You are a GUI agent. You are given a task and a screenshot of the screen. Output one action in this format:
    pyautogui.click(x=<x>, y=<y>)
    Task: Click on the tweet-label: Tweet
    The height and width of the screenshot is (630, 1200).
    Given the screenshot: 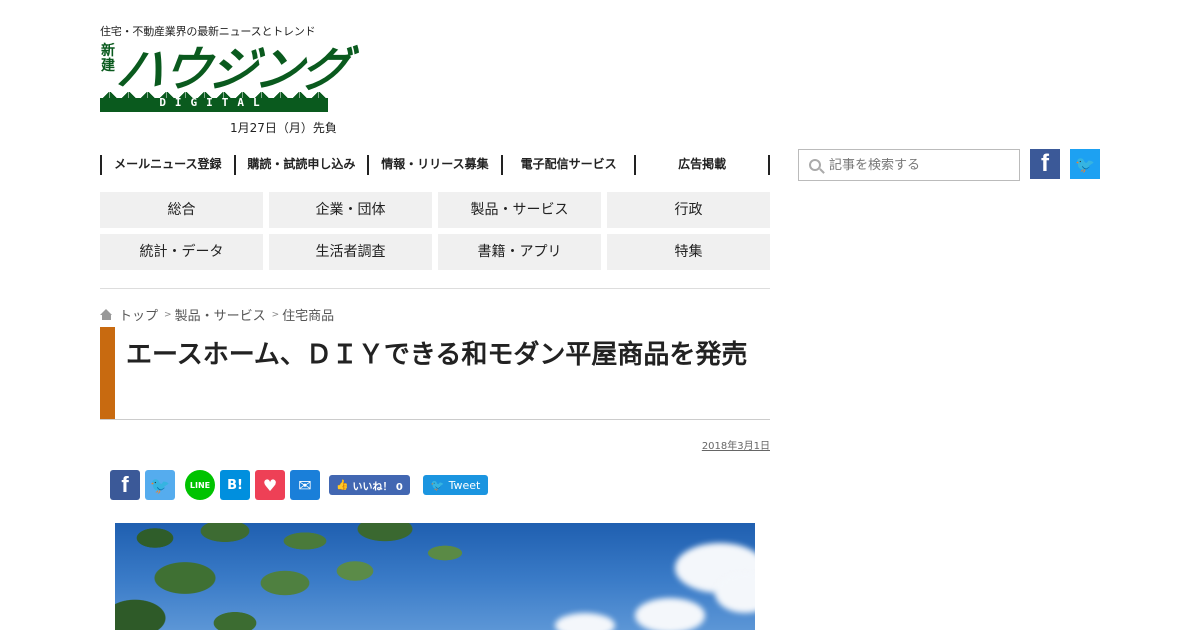 What is the action you would take?
    pyautogui.click(x=464, y=485)
    